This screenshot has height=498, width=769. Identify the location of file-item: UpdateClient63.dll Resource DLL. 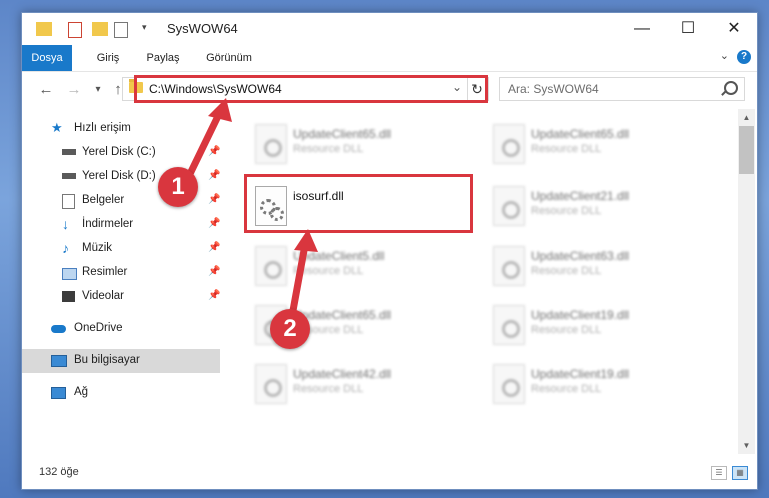
(598, 271).